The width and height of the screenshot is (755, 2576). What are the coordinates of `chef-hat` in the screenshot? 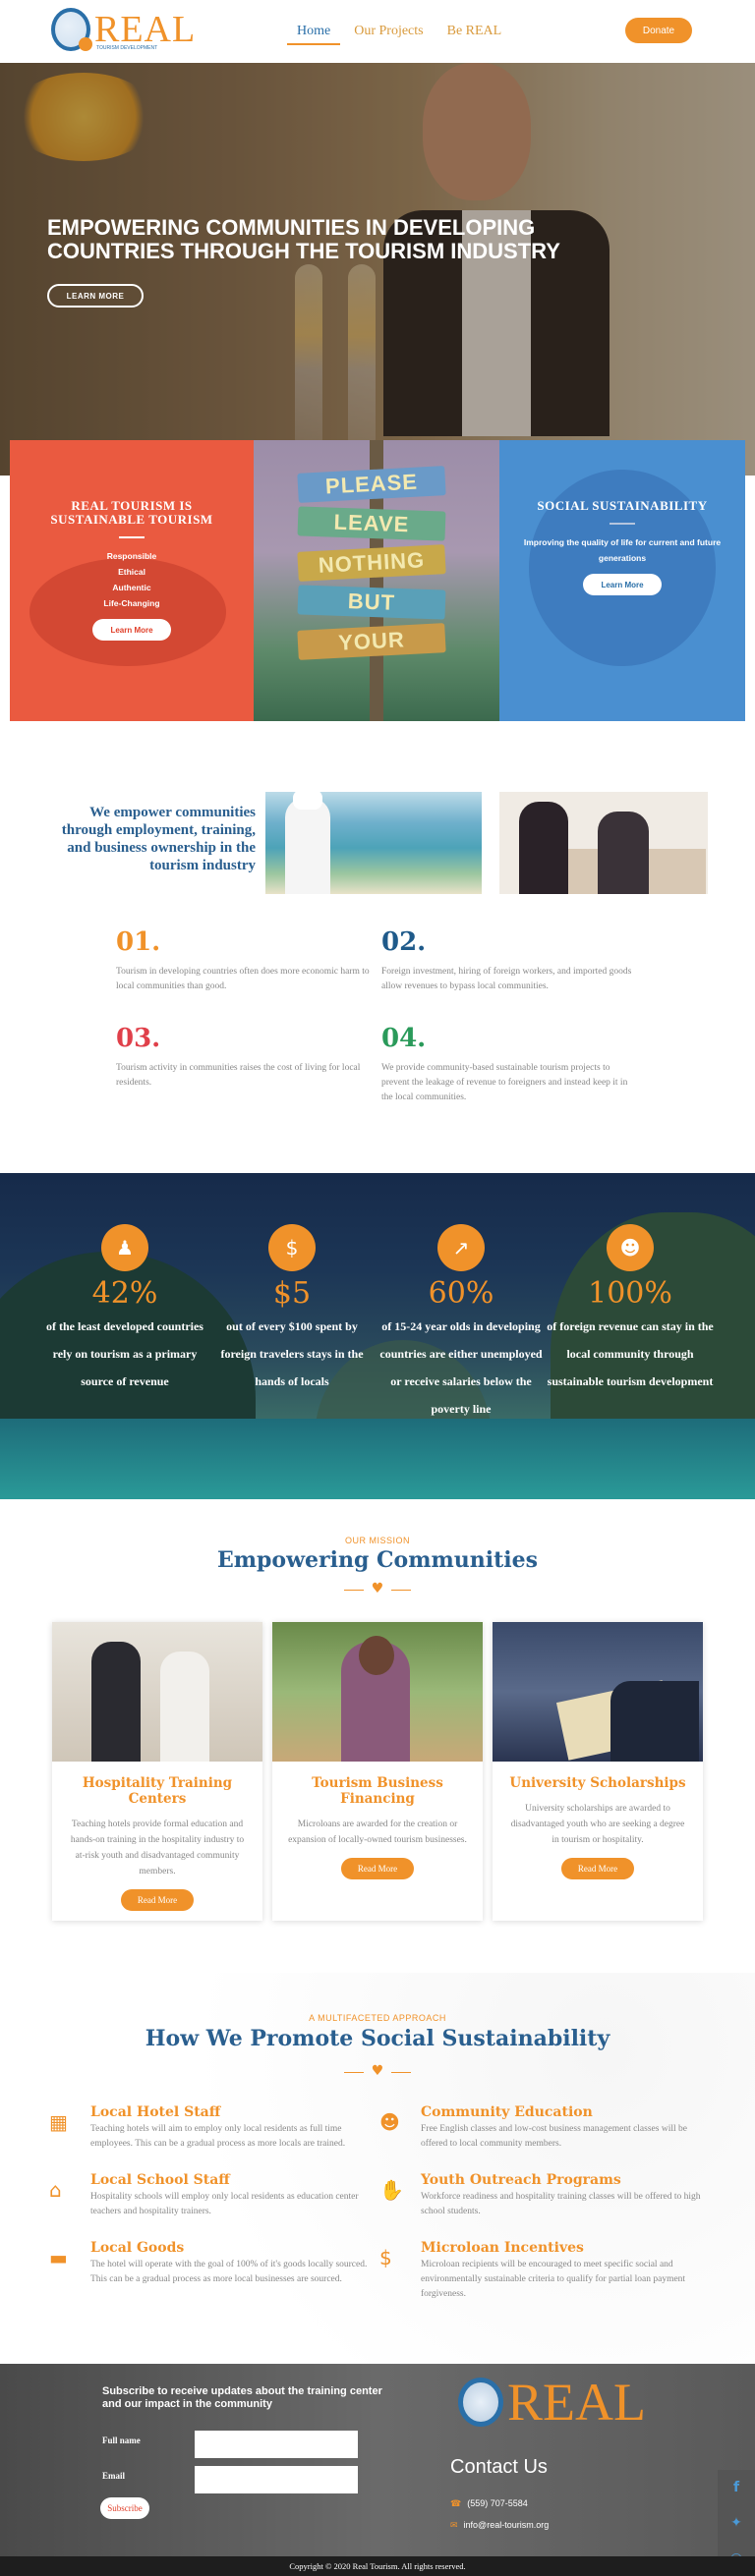 It's located at (307, 801).